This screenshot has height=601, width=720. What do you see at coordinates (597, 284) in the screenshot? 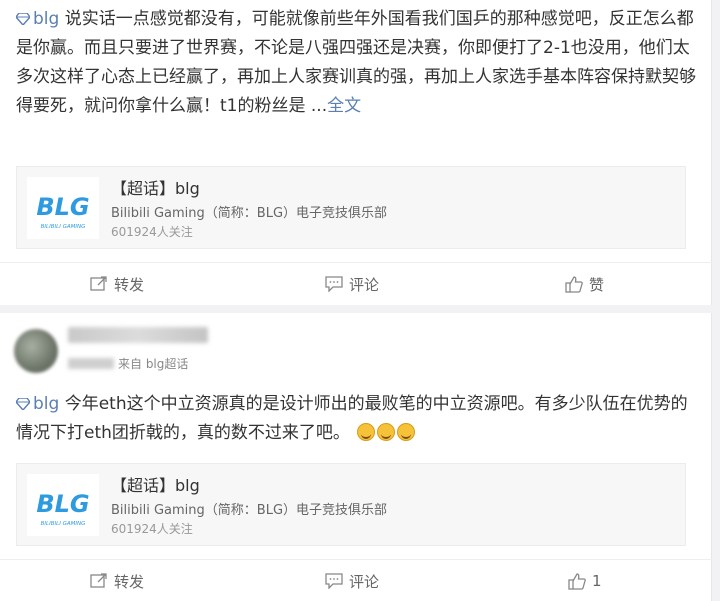
I see `like-label: 赞` at bounding box center [597, 284].